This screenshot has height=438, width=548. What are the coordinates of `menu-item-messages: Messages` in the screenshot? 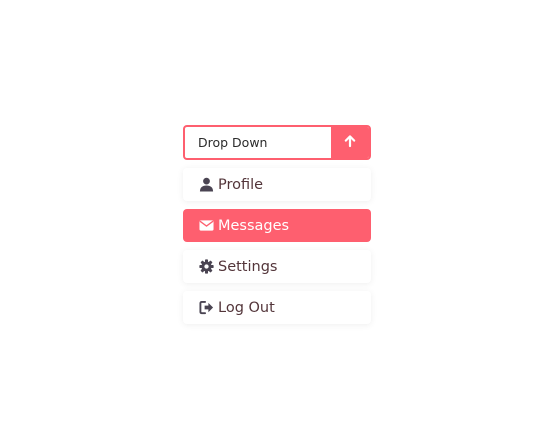 It's located at (277, 225).